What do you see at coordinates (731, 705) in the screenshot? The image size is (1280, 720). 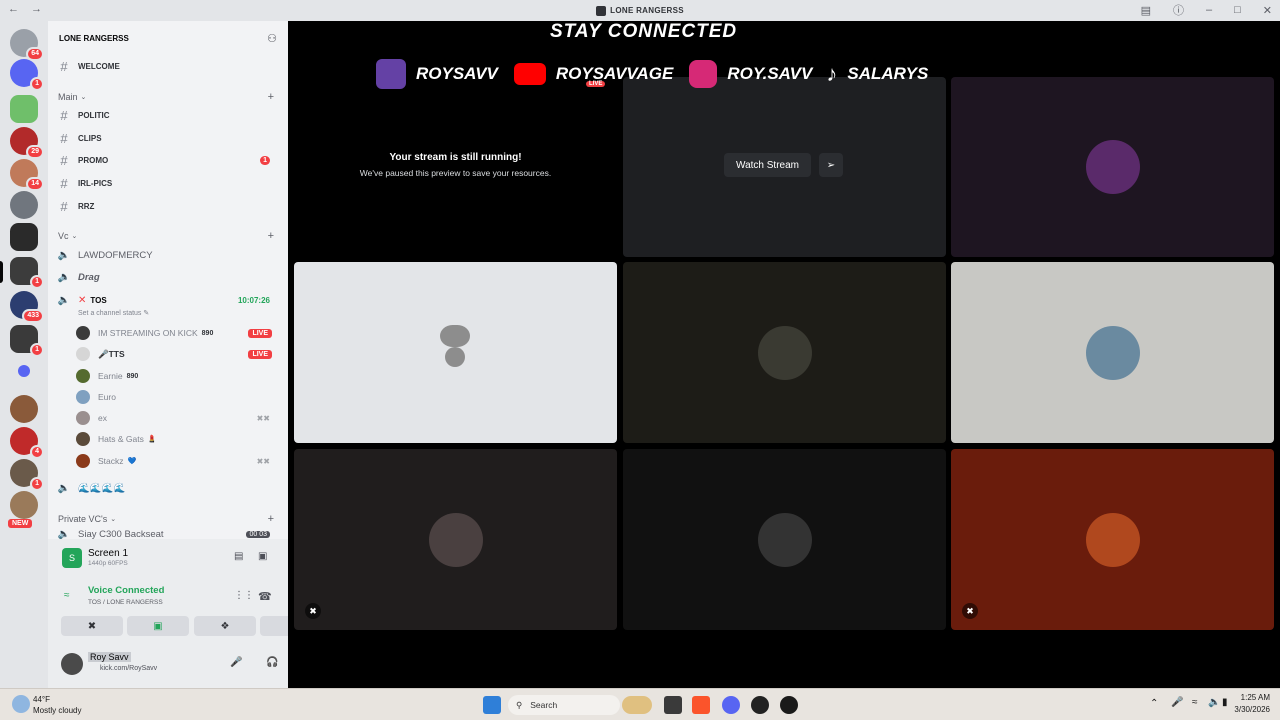 I see `discord-taskbar-icon` at bounding box center [731, 705].